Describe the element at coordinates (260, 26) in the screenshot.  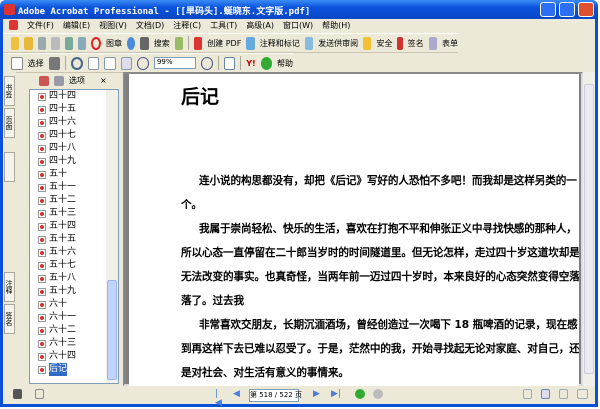
I see `menu-advanced: 高级(A)` at that location.